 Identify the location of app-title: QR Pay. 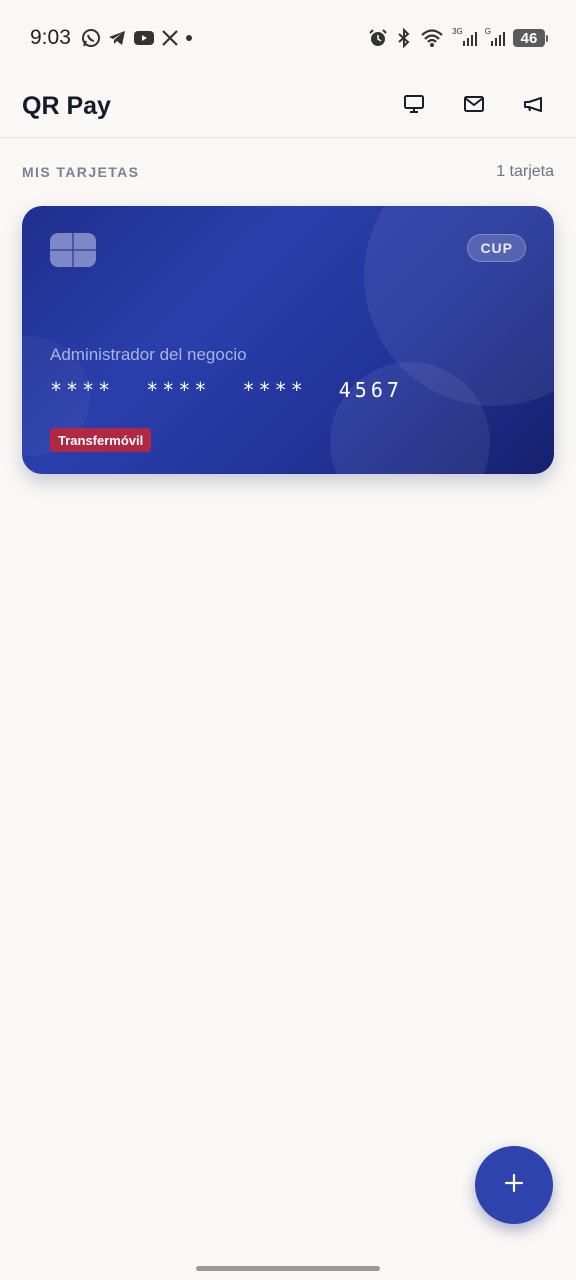
(66, 106).